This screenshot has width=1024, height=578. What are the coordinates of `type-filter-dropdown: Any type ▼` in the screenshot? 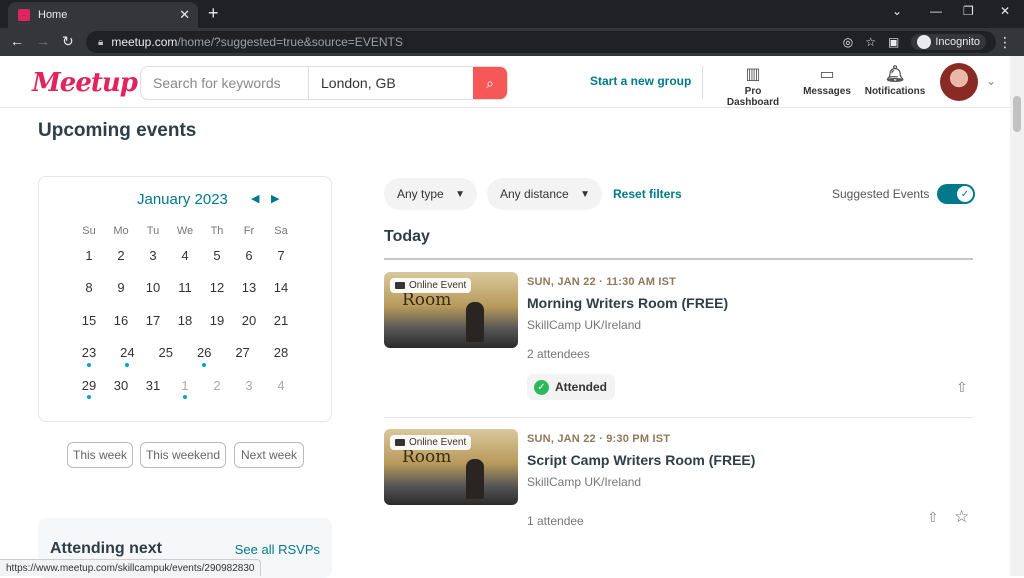 It's located at (430, 194).